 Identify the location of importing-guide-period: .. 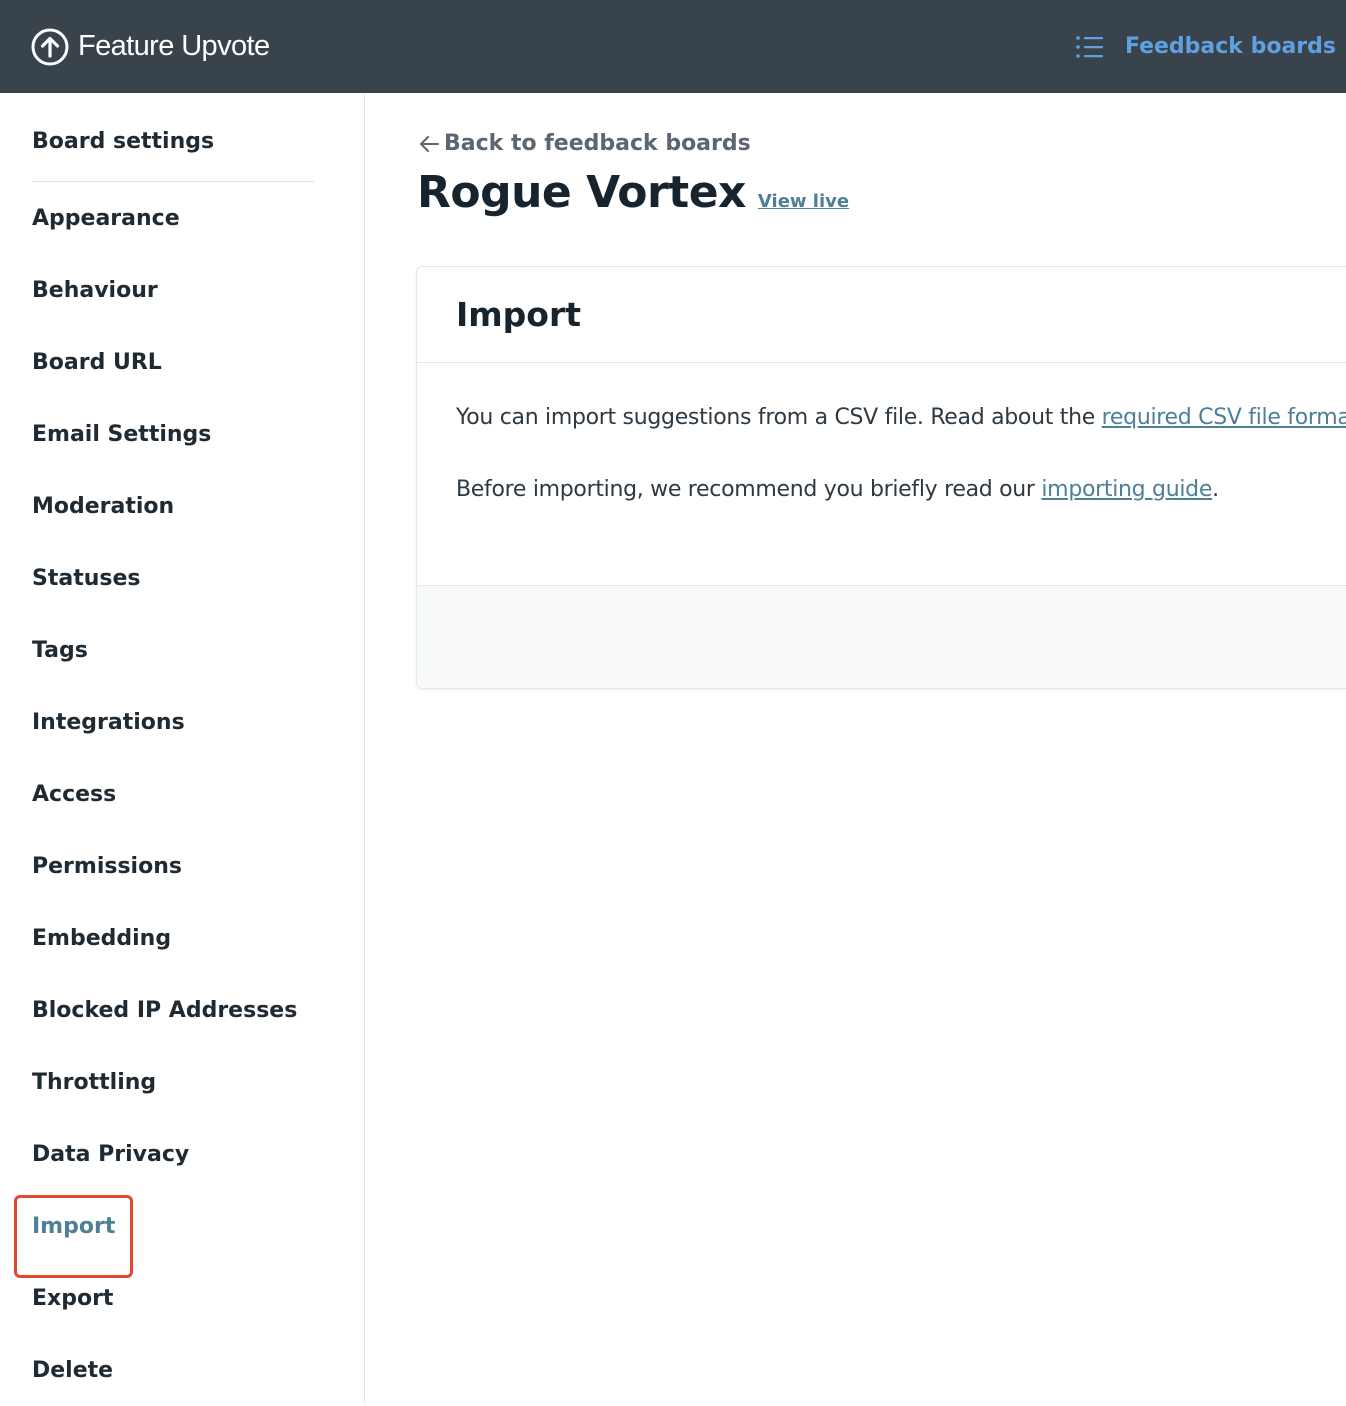
(1215, 489).